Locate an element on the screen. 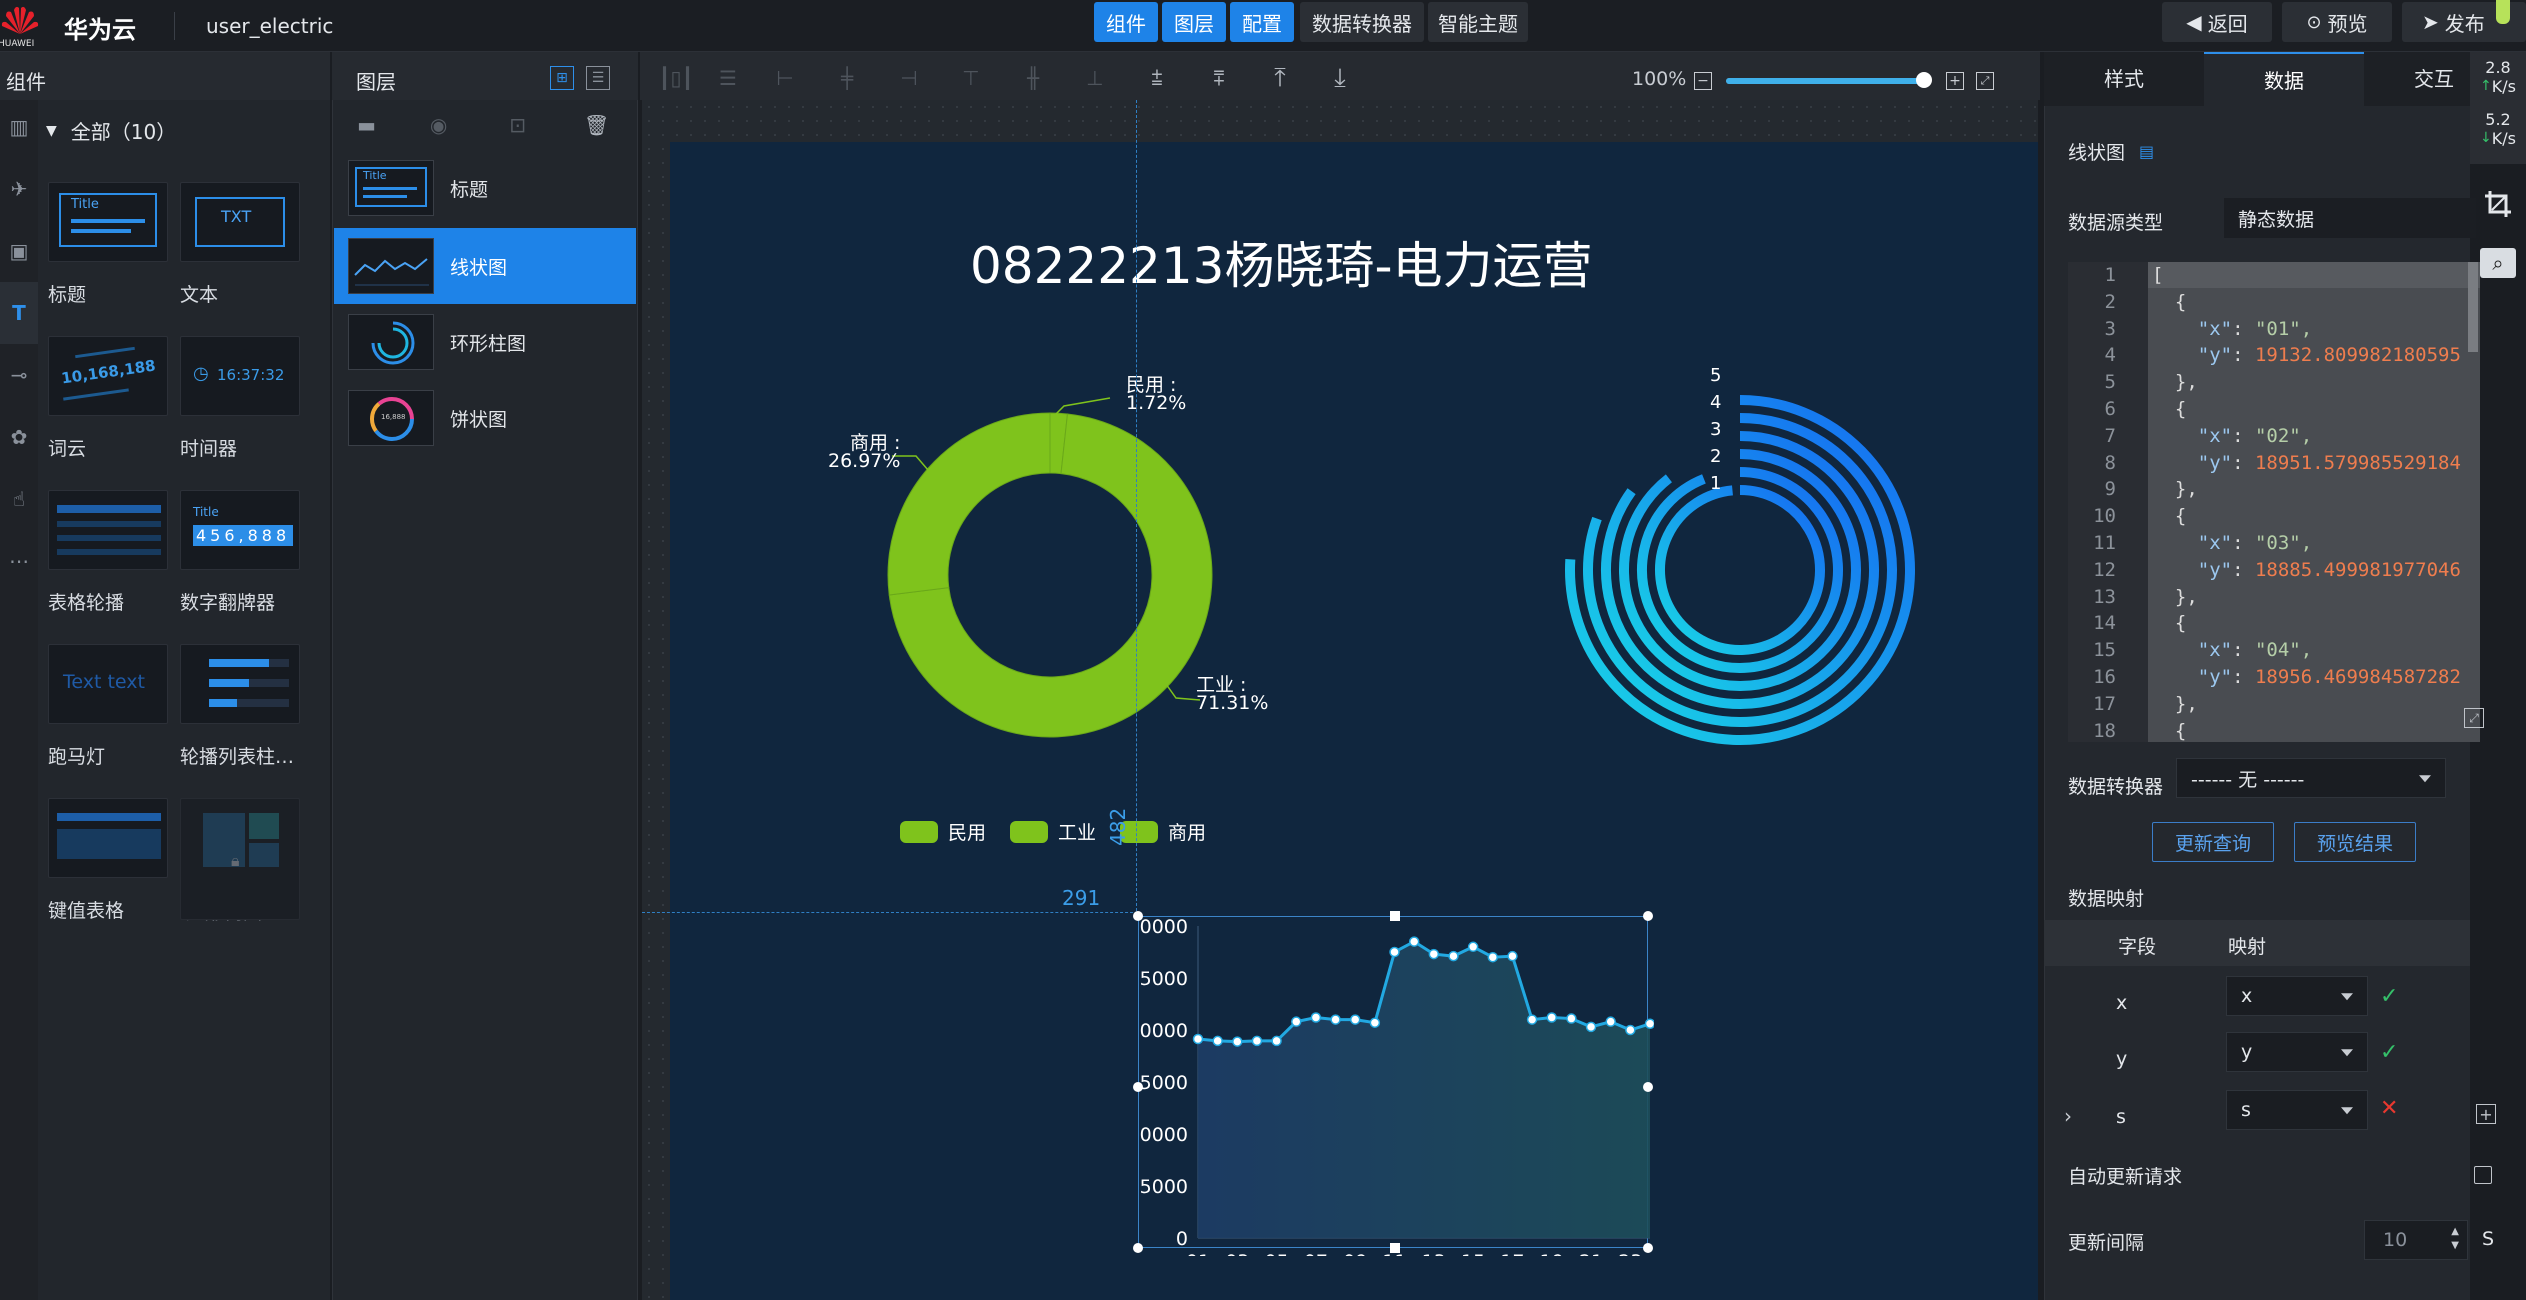 The width and height of the screenshot is (2526, 1300). delete-icon: 🗑︎ is located at coordinates (596, 125).